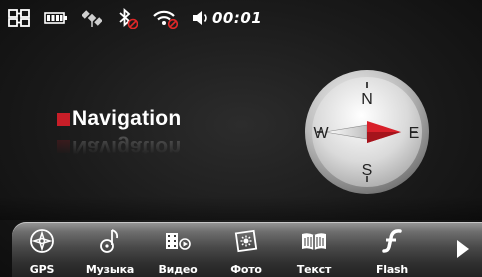 This screenshot has width=482, height=277. Describe the element at coordinates (201, 18) in the screenshot. I see `speaker-icon` at that location.